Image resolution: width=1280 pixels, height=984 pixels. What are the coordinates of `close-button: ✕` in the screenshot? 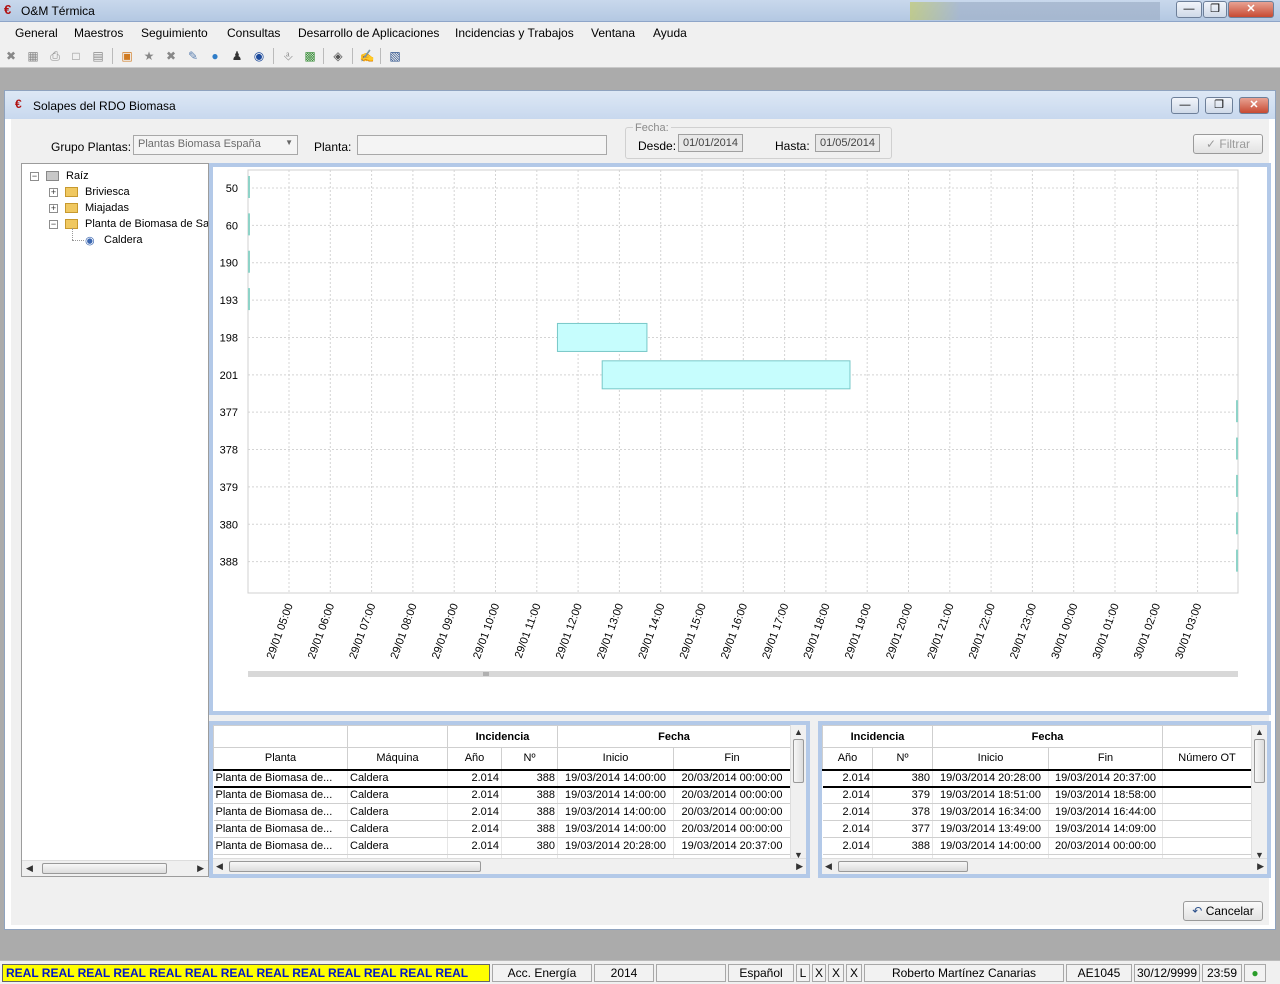 It's located at (1251, 9).